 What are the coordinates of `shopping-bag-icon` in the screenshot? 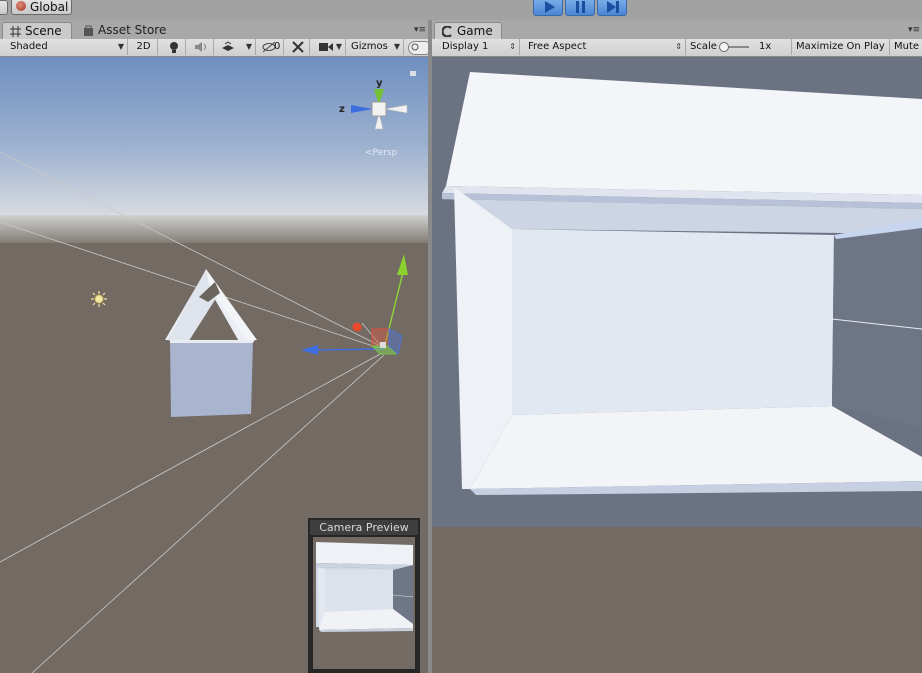 It's located at (88, 30).